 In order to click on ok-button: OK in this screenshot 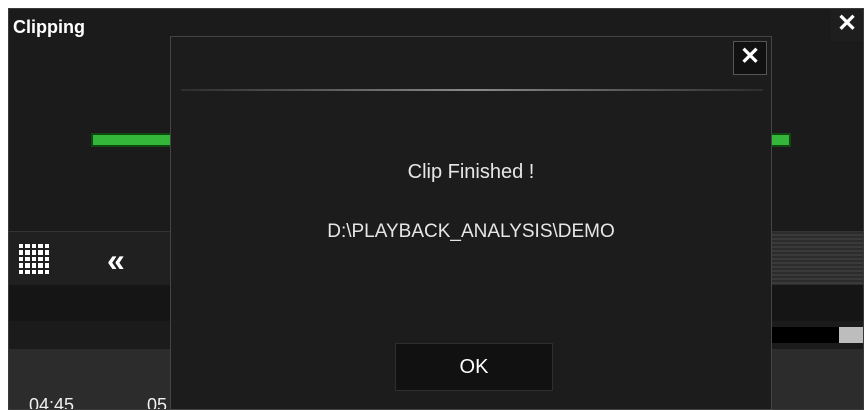, I will do `click(474, 367)`.